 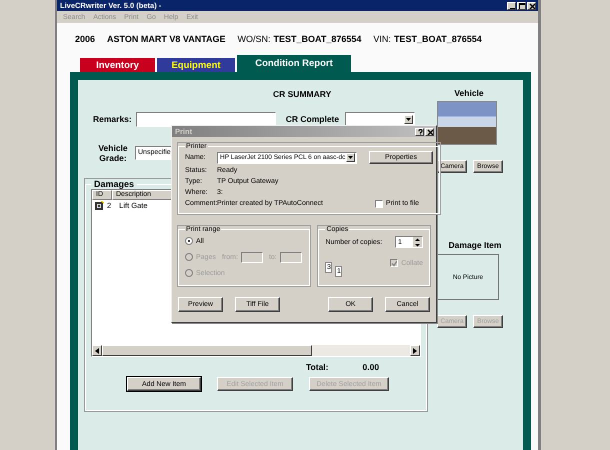 I want to click on to-page-field, so click(x=291, y=257).